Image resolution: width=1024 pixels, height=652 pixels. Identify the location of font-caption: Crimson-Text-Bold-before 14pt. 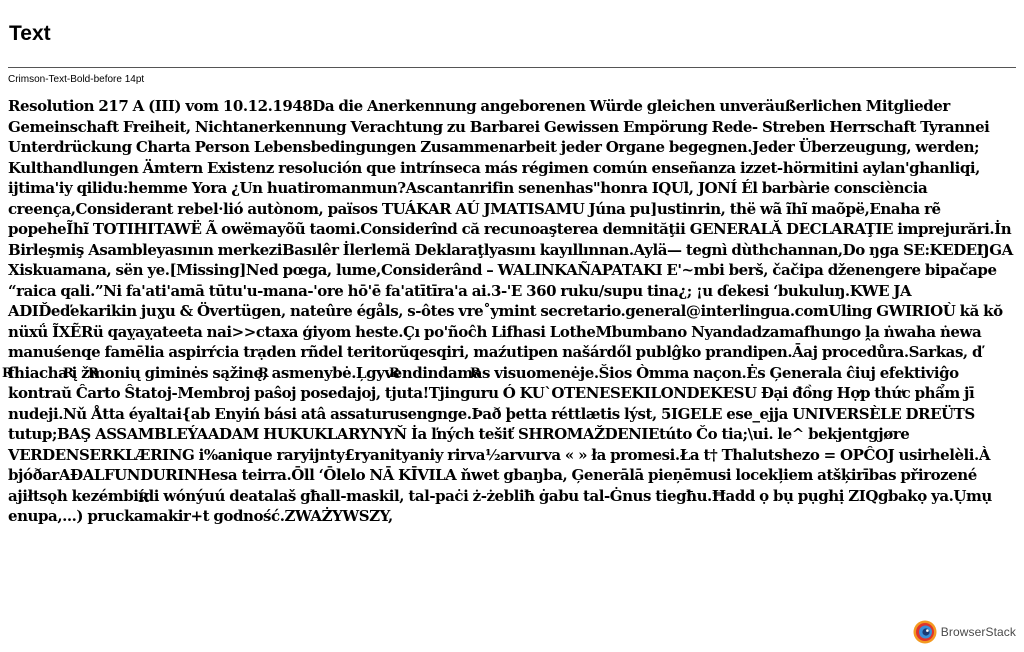
(76, 79).